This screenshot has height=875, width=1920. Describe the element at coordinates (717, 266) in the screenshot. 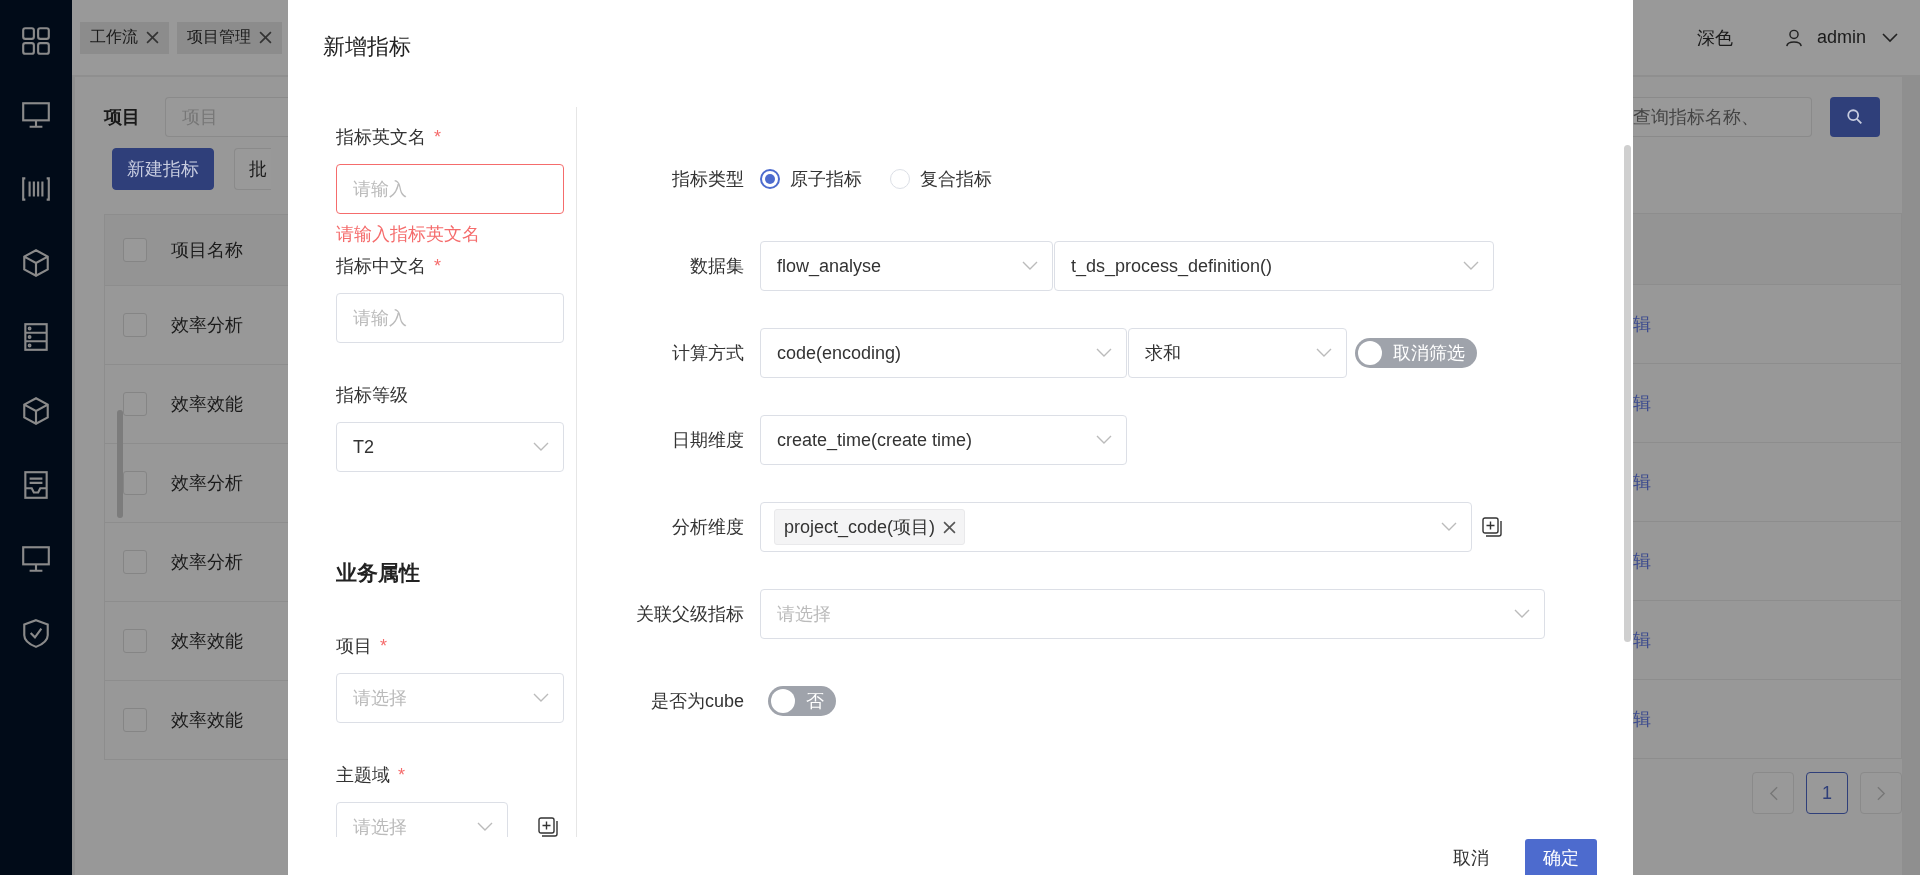

I see `field-label: 数据集` at that location.